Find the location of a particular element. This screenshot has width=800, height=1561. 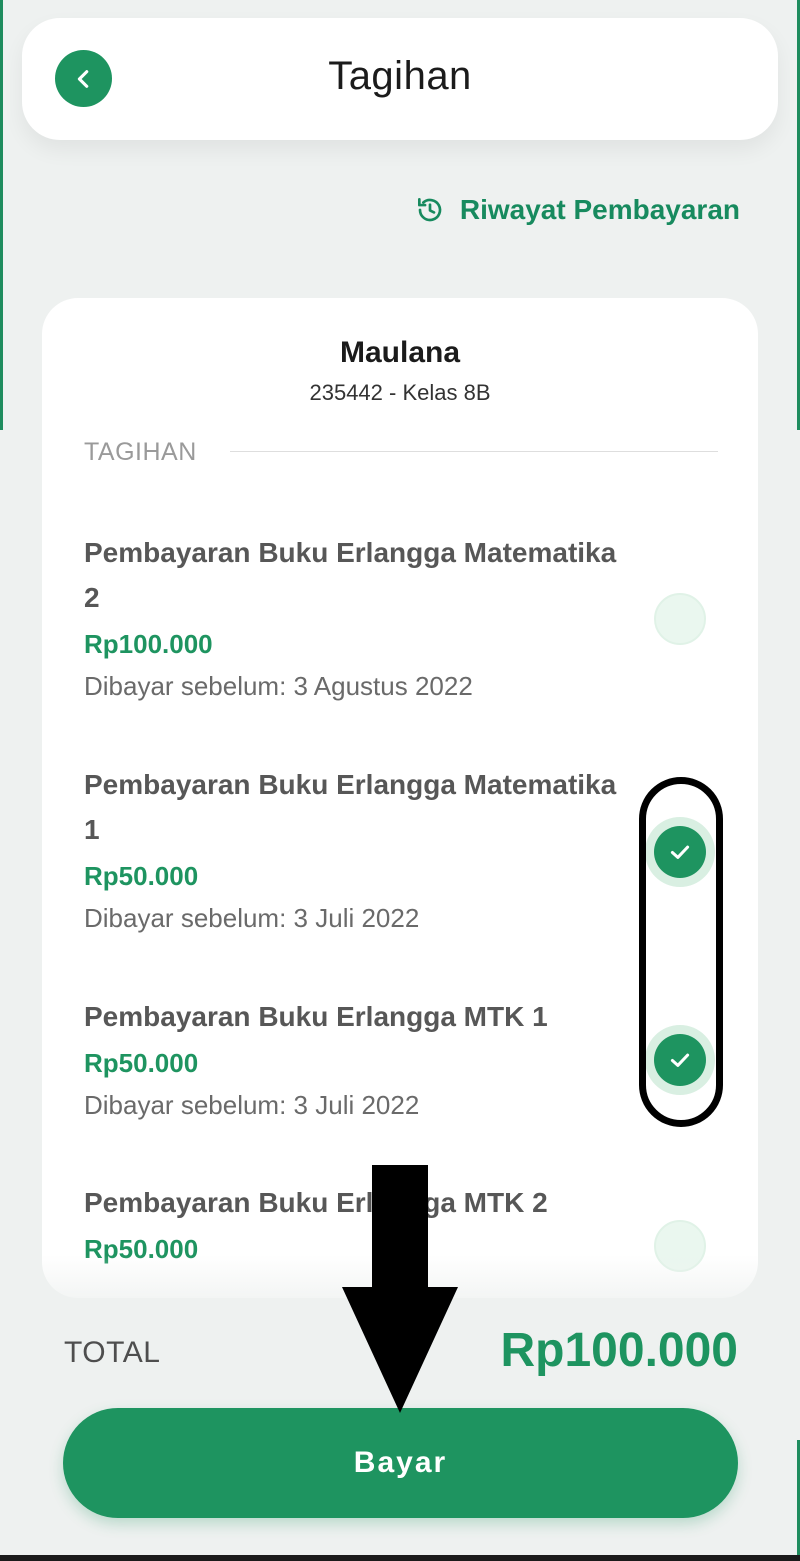

annotation-ellipse is located at coordinates (681, 952).